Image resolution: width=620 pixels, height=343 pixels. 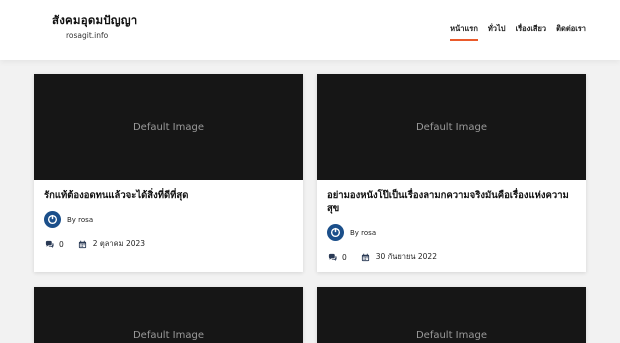 What do you see at coordinates (571, 32) in the screenshot?
I see `nav-item-contact: ติดต่อเรา` at bounding box center [571, 32].